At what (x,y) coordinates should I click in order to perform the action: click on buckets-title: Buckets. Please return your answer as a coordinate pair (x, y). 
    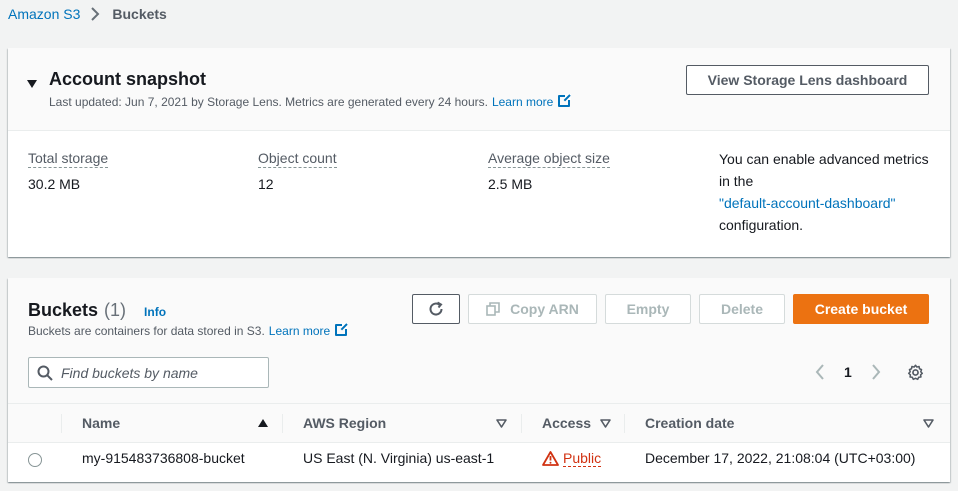
    Looking at the image, I should click on (63, 310).